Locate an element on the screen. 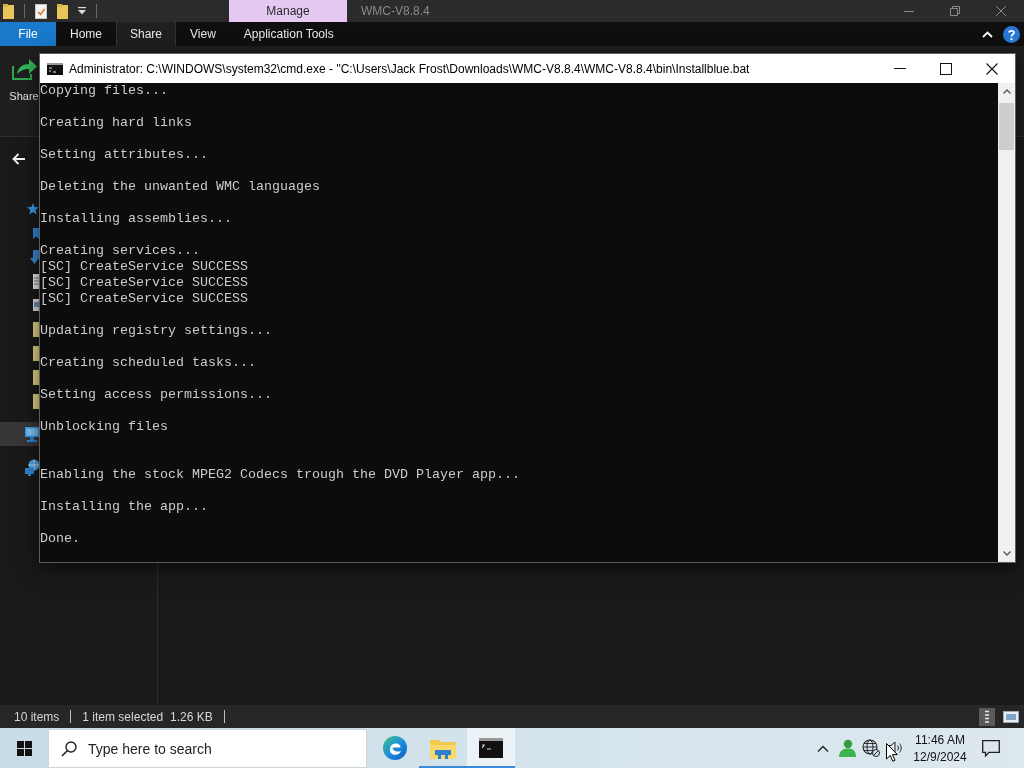  dropdown-icon is located at coordinates (82, 11).